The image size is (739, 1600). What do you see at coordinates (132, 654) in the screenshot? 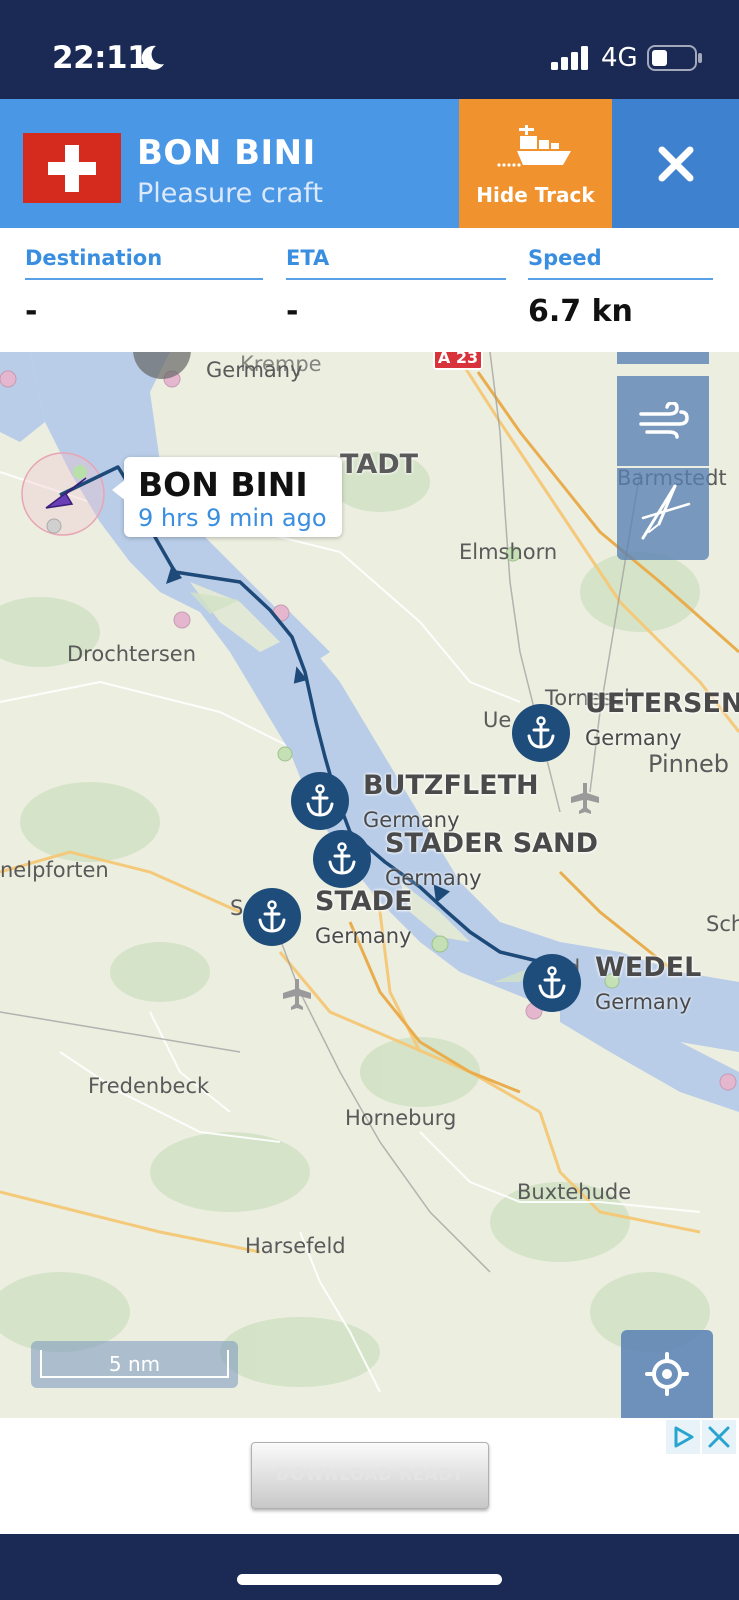
I see `place-label: Drochtersen` at bounding box center [132, 654].